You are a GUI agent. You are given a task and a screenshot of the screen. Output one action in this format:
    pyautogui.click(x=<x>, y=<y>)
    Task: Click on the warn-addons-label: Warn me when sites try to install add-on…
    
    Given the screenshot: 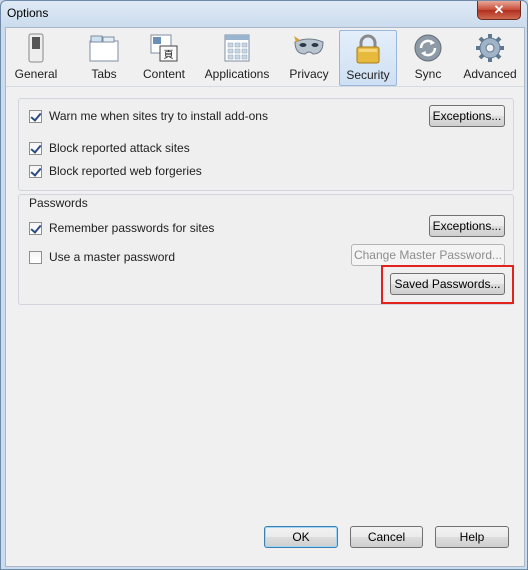 What is the action you would take?
    pyautogui.click(x=158, y=116)
    